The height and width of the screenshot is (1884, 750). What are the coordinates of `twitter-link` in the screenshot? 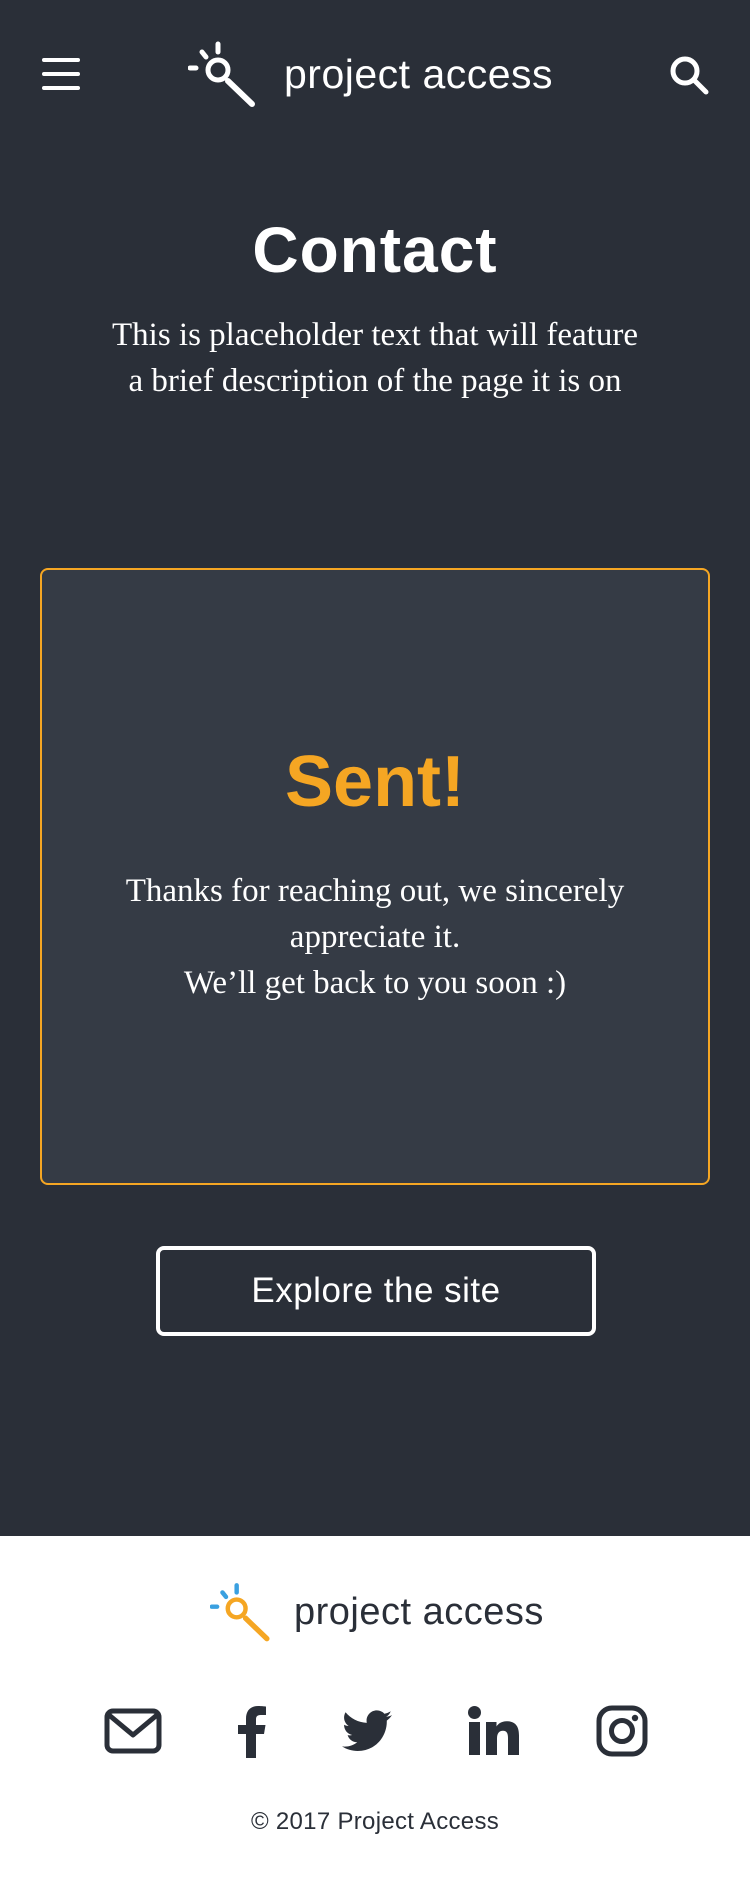 It's located at (367, 1731).